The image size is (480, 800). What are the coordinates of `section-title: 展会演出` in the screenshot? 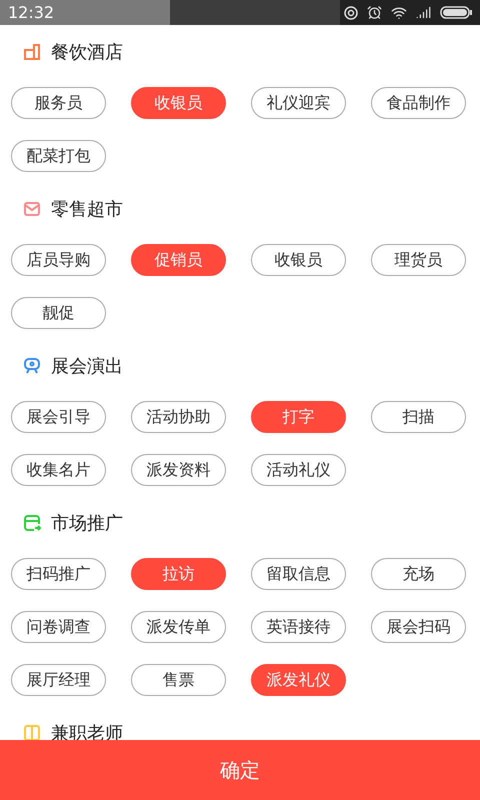 It's located at (87, 366).